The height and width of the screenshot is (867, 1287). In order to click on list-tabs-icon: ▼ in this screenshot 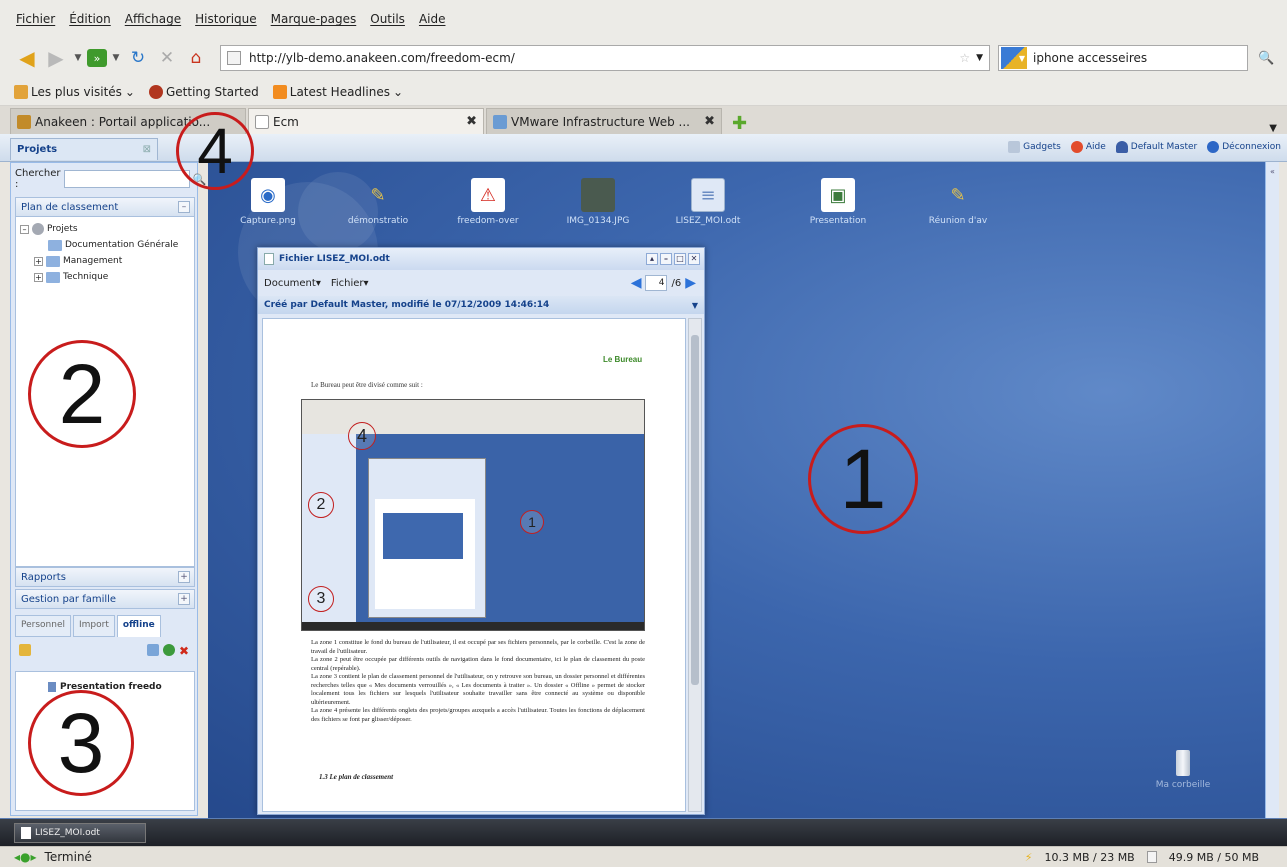, I will do `click(1273, 128)`.